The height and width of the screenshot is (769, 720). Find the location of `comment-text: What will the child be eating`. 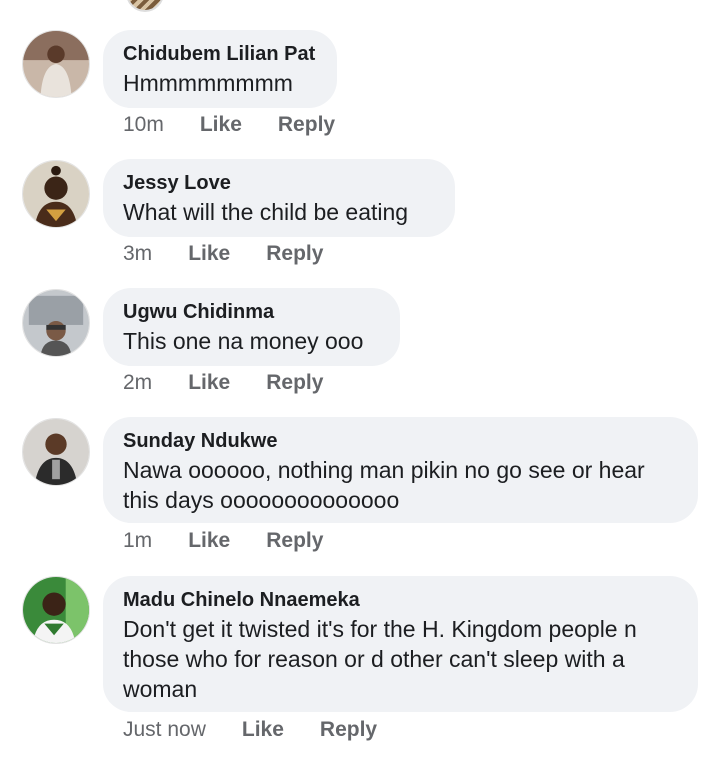

comment-text: What will the child be eating is located at coordinates (266, 212).